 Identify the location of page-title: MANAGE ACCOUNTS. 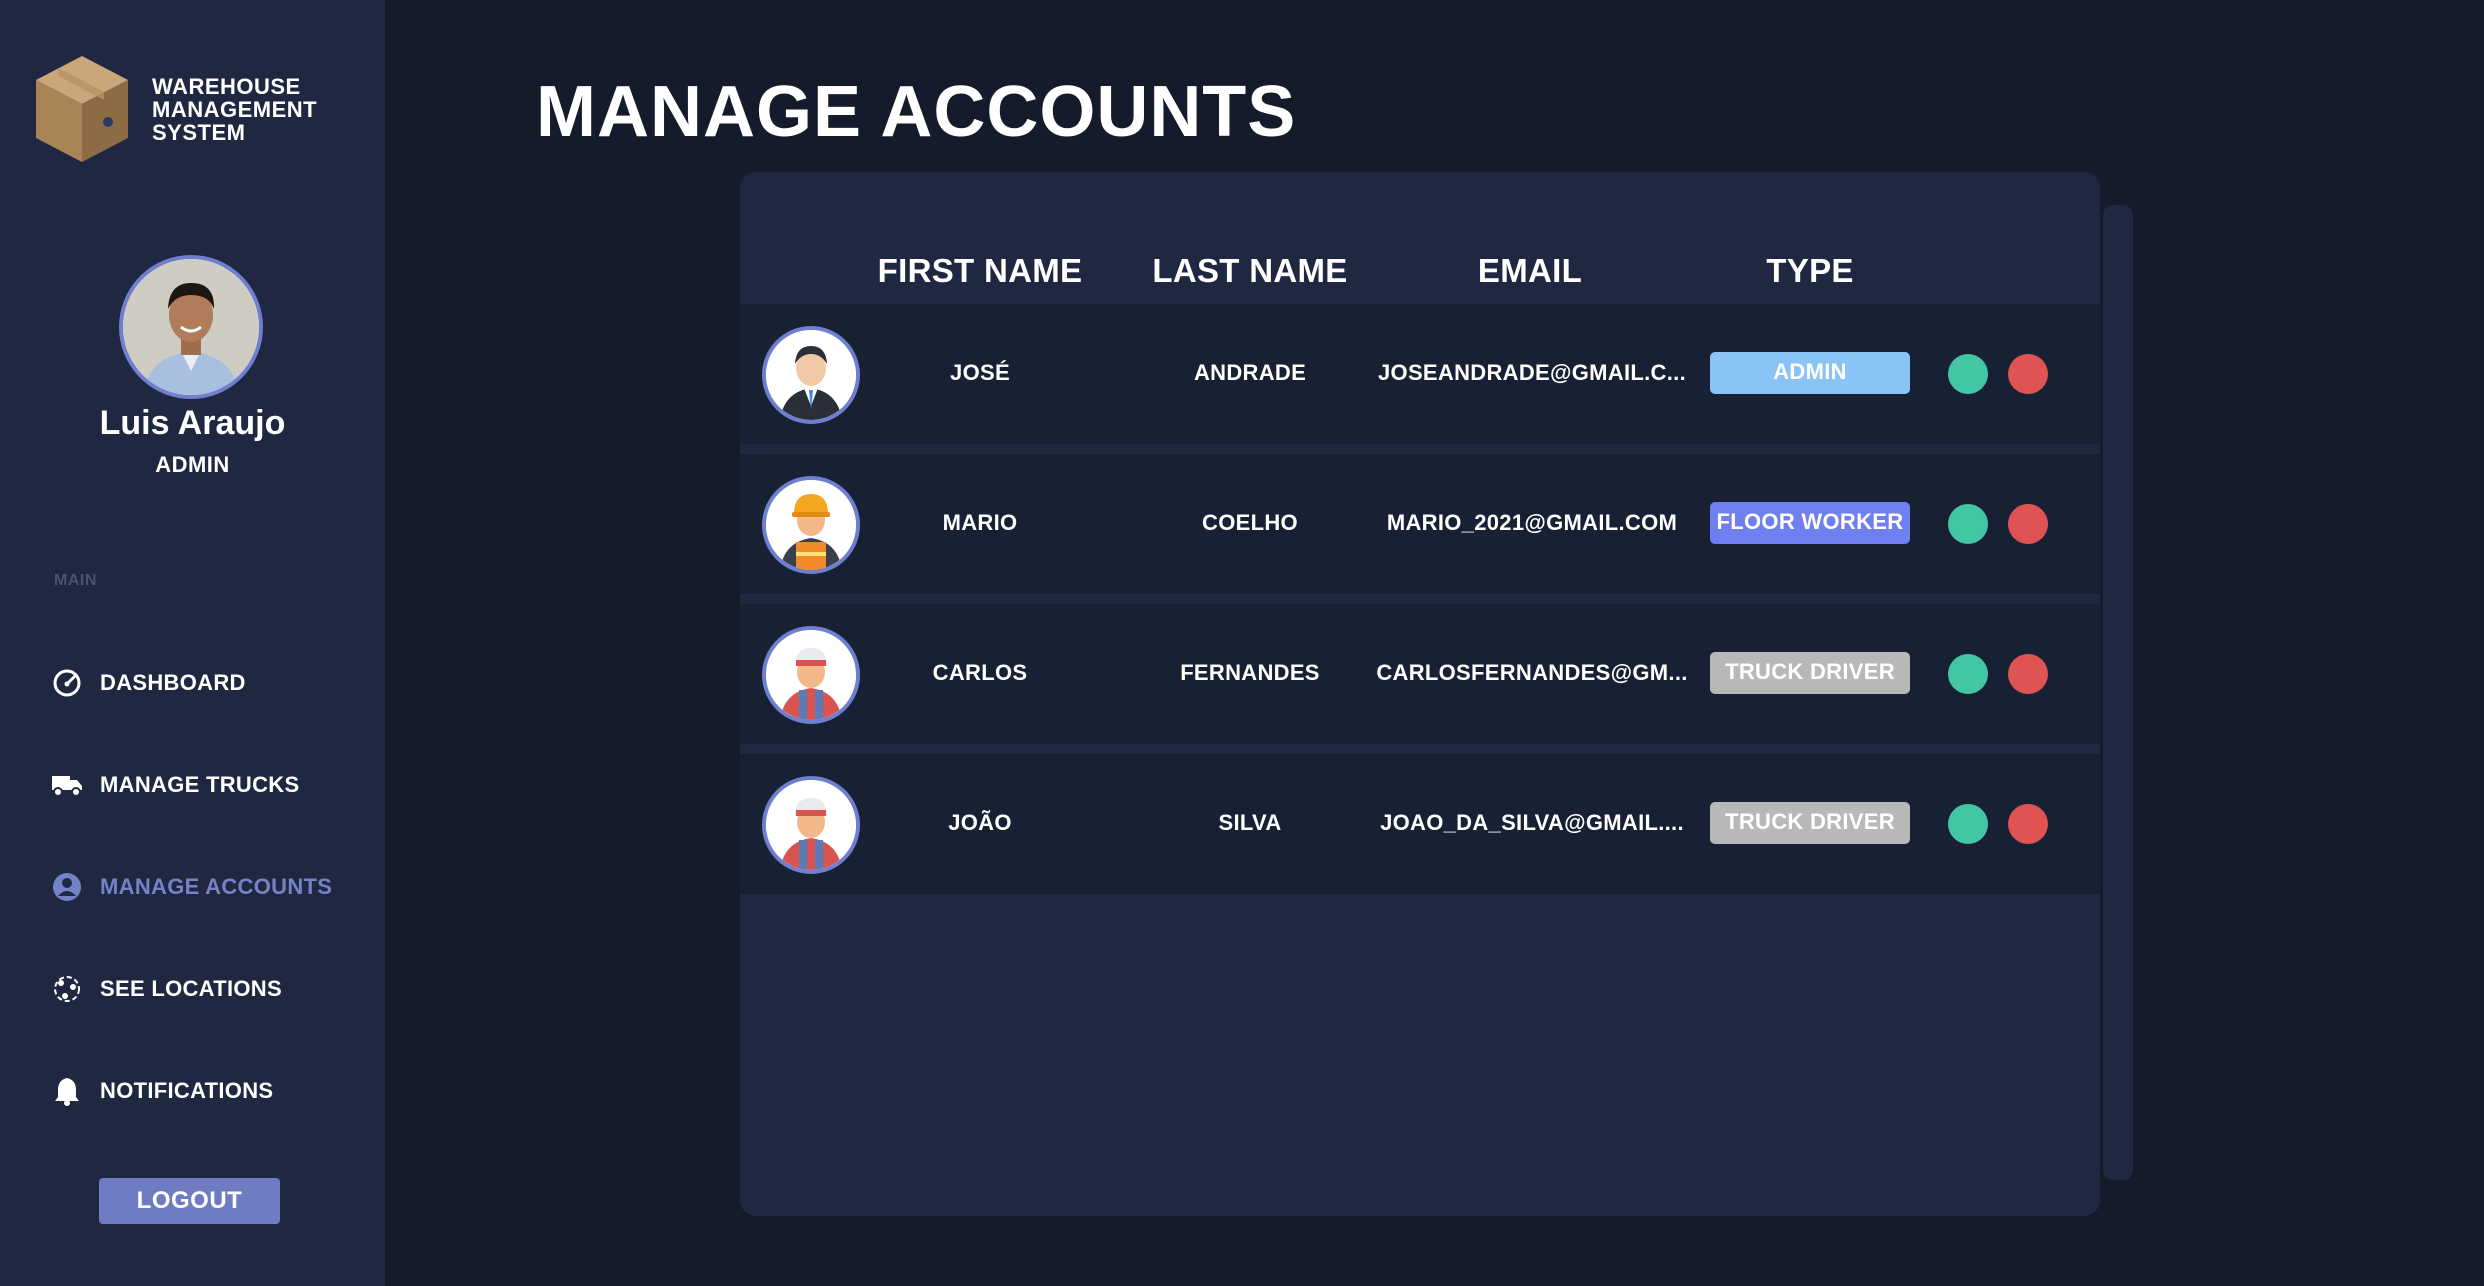
(916, 112).